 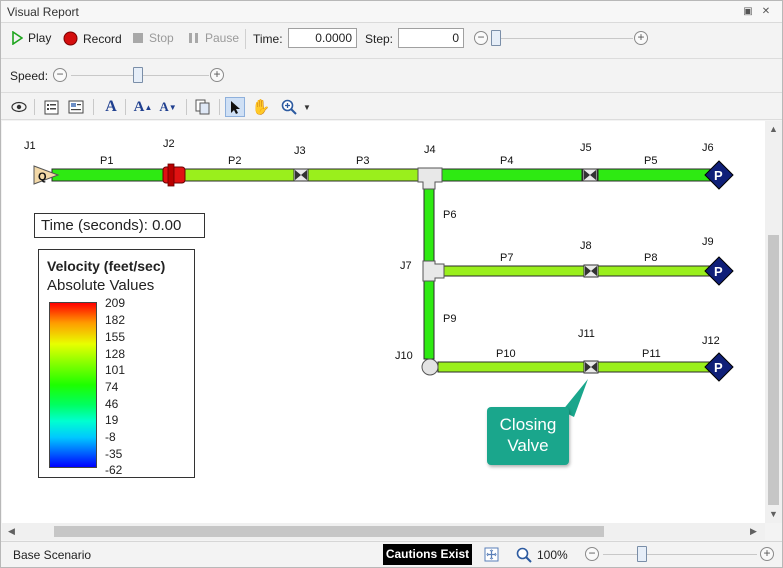 I want to click on legend-value: 155, so click(x=115, y=337).